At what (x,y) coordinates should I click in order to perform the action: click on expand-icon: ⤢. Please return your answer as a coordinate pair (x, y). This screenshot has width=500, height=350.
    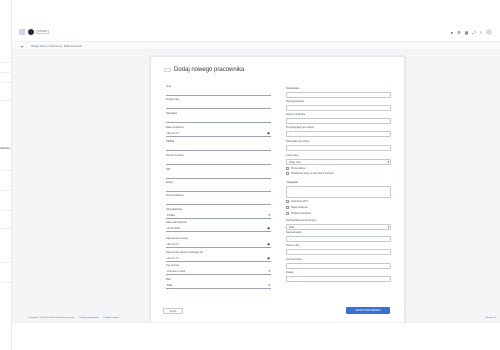
    Looking at the image, I should click on (473, 32).